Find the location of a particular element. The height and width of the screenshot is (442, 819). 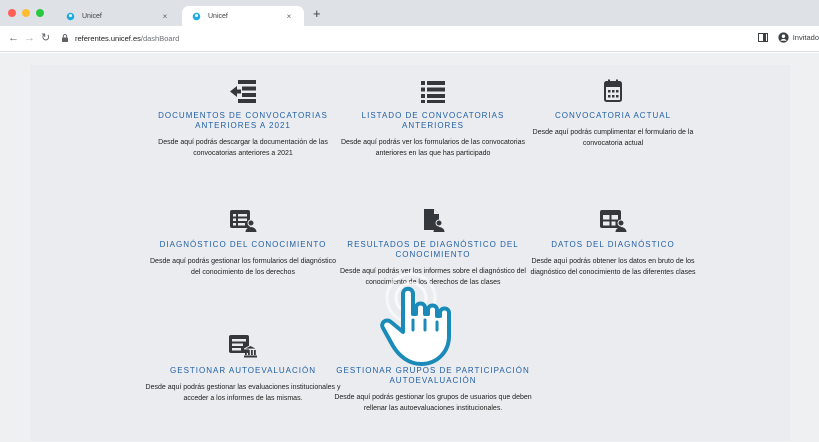

profile-label: Invitado is located at coordinates (806, 37).